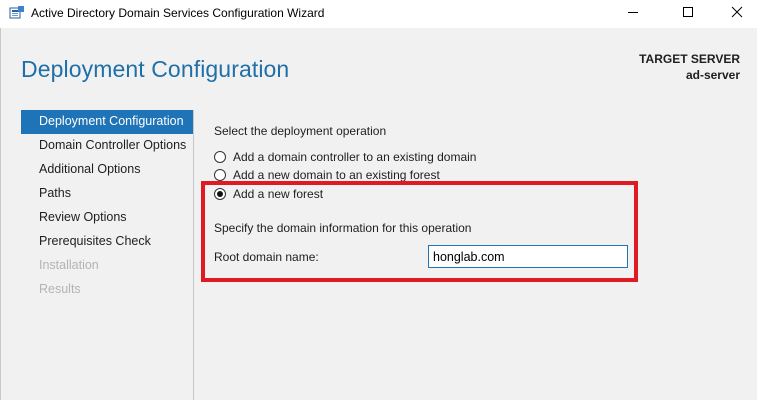 The height and width of the screenshot is (400, 757). Describe the element at coordinates (336, 175) in the screenshot. I see `option-new-domain-label: Add a new domain to an existing forest` at that location.